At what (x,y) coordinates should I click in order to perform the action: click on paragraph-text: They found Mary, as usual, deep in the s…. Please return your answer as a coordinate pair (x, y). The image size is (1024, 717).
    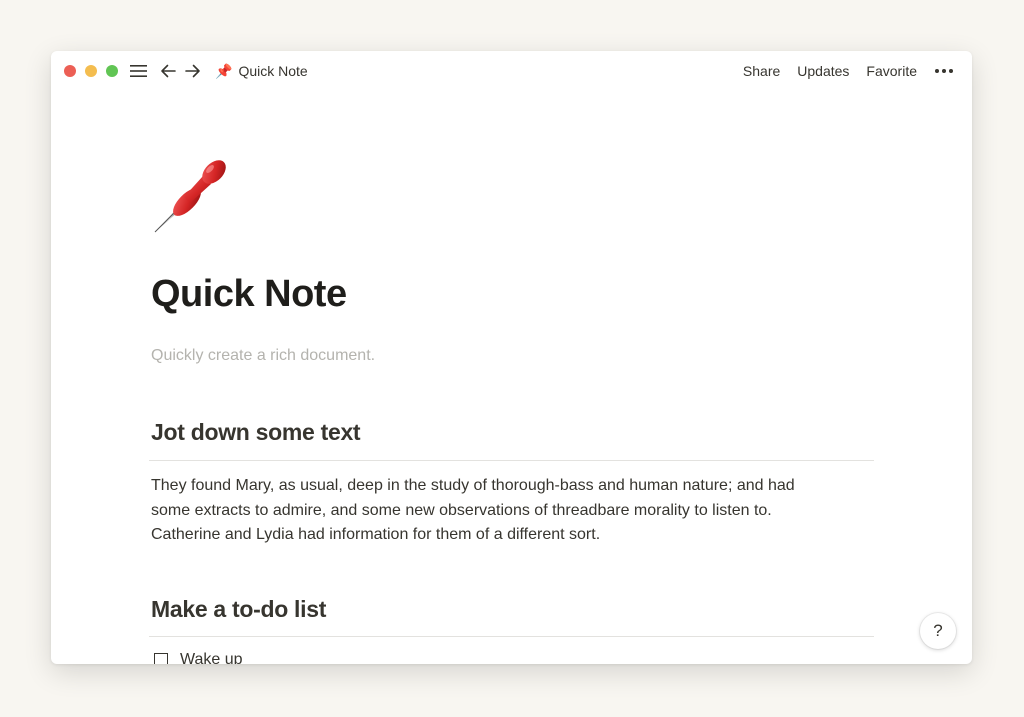
    Looking at the image, I should click on (511, 511).